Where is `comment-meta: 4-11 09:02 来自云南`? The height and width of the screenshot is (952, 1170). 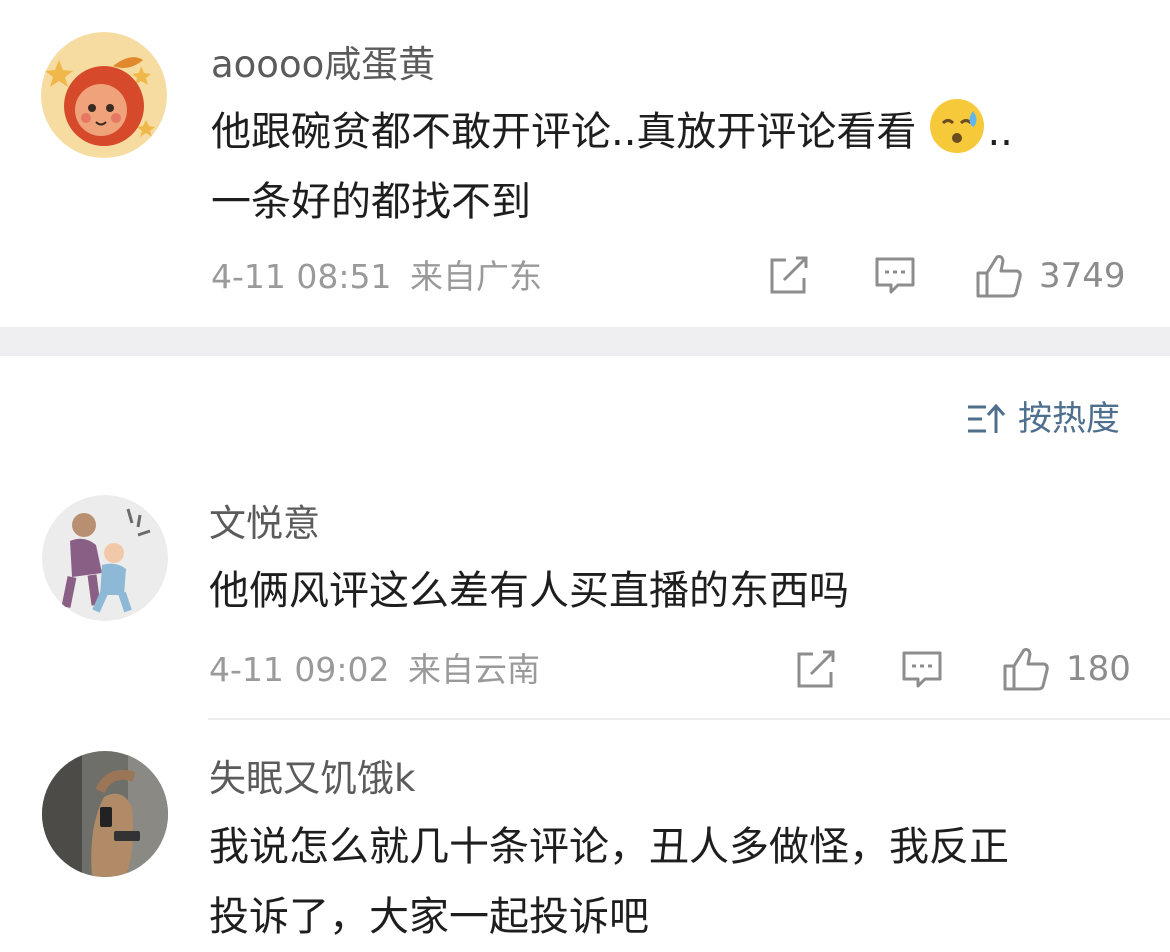 comment-meta: 4-11 09:02 来自云南 is located at coordinates (374, 669).